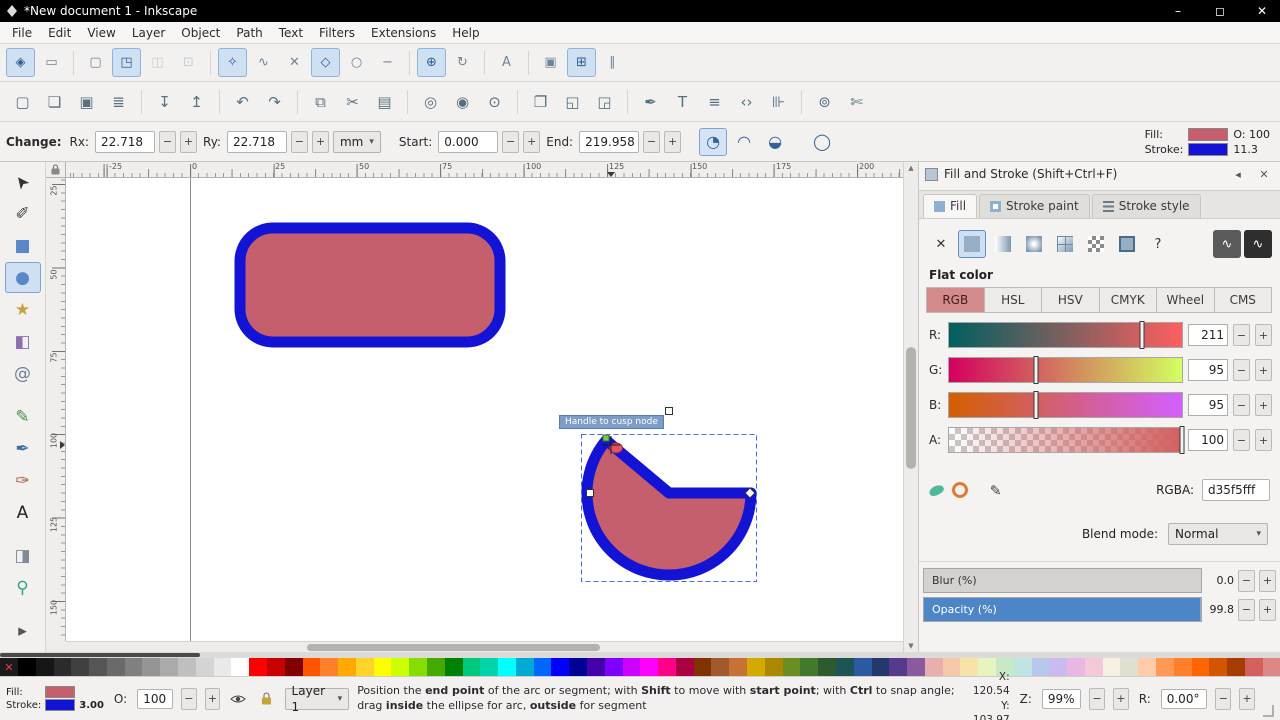 Image resolution: width=1280 pixels, height=720 pixels. What do you see at coordinates (1034, 206) in the screenshot?
I see `tab-stroke-paint: Stroke paint` at bounding box center [1034, 206].